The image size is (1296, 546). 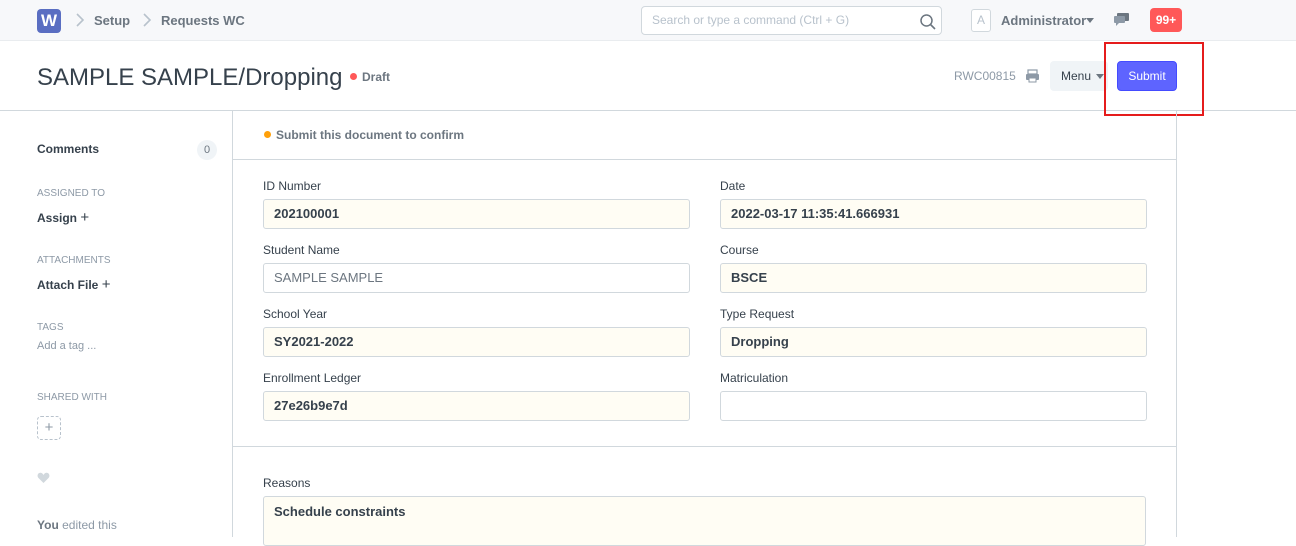 I want to click on assign-button: Assign +, so click(x=63, y=217).